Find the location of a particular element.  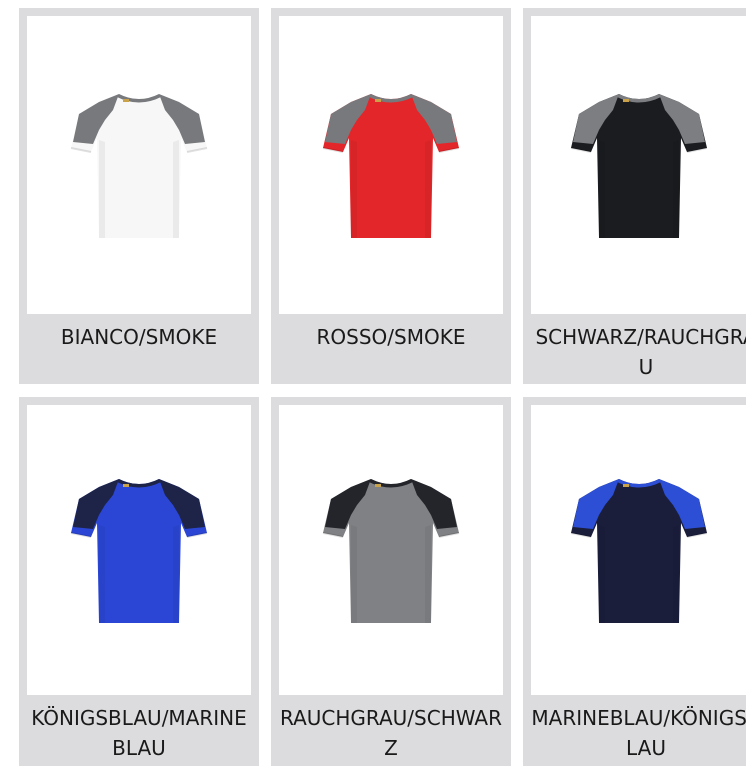

red-smoke-tshirt-icon is located at coordinates (391, 166).